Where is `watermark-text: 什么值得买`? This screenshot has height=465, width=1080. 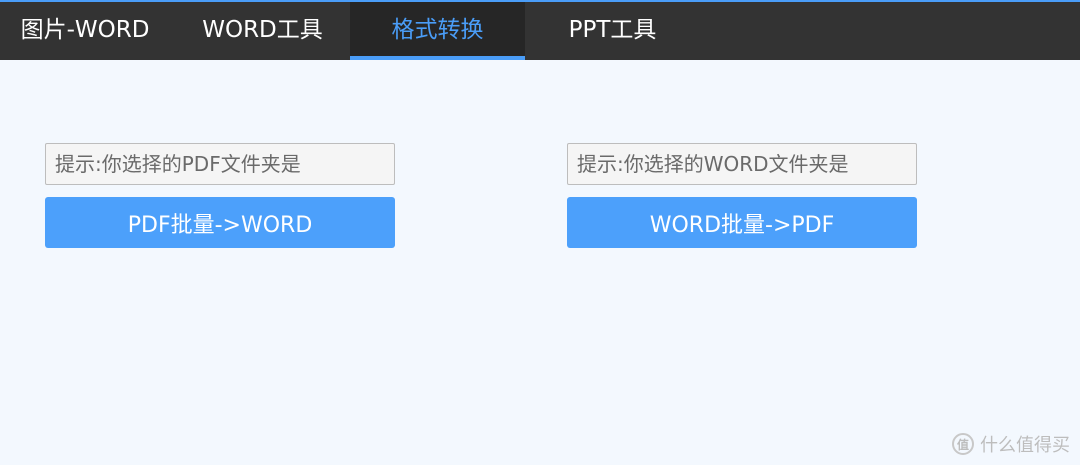 watermark-text: 什么值得买 is located at coordinates (1025, 445).